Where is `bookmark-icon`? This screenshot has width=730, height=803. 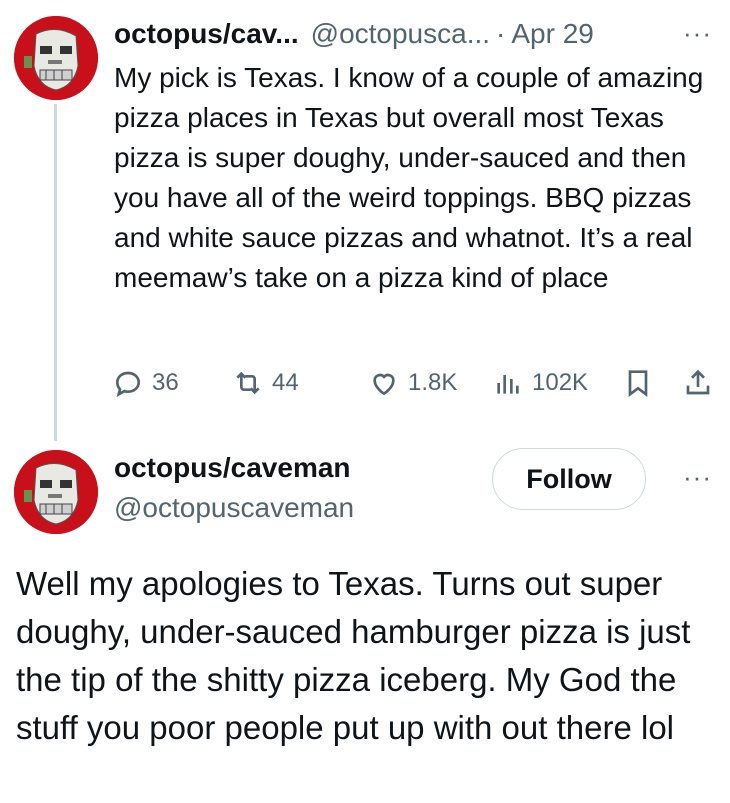 bookmark-icon is located at coordinates (638, 383).